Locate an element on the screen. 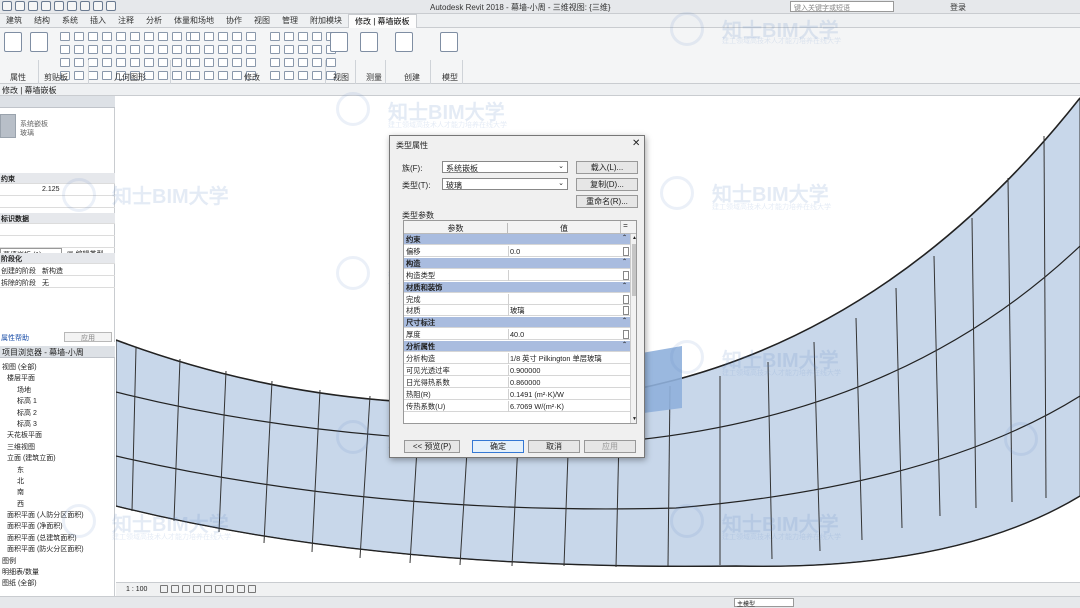 The height and width of the screenshot is (608, 1080). browser-item: 三维视图 is located at coordinates (57, 447).